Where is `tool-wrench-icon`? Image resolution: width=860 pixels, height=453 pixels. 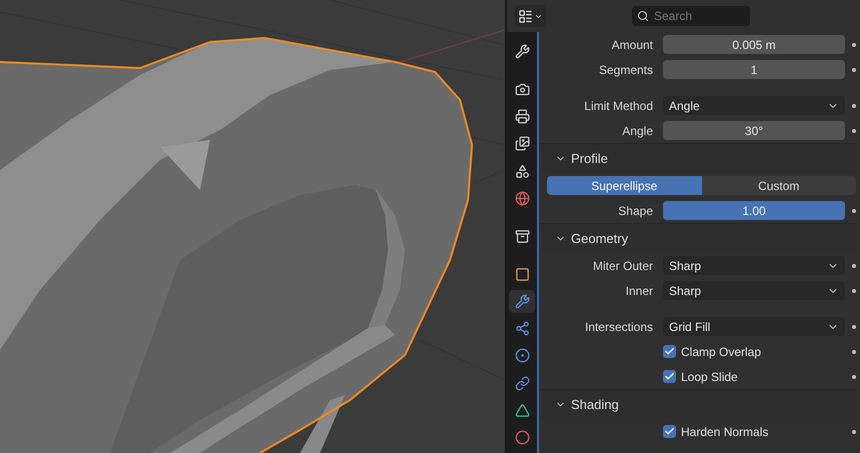
tool-wrench-icon is located at coordinates (522, 52).